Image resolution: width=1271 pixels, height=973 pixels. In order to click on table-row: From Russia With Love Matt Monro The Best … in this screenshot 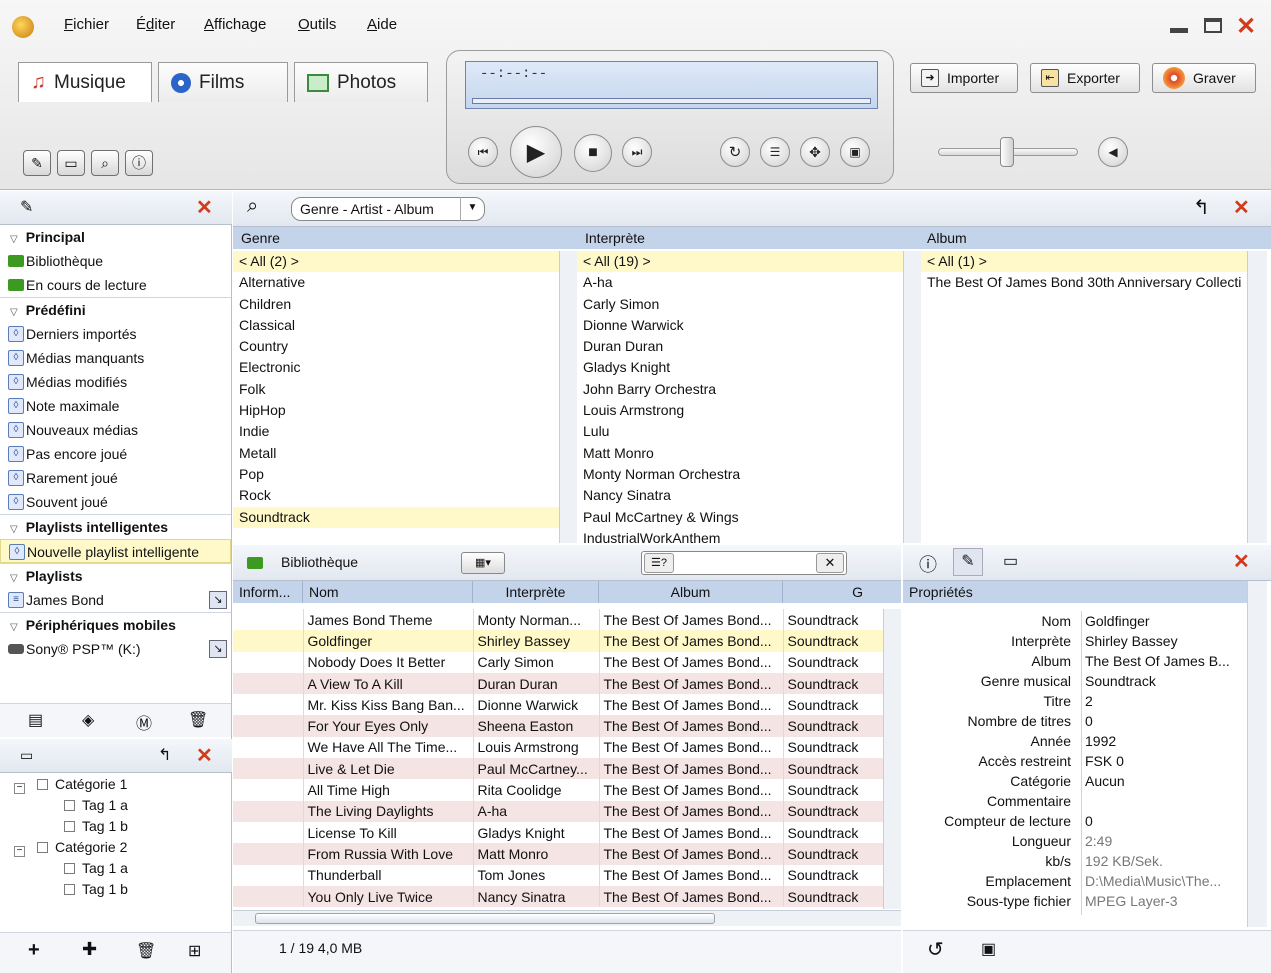, I will do `click(558, 854)`.